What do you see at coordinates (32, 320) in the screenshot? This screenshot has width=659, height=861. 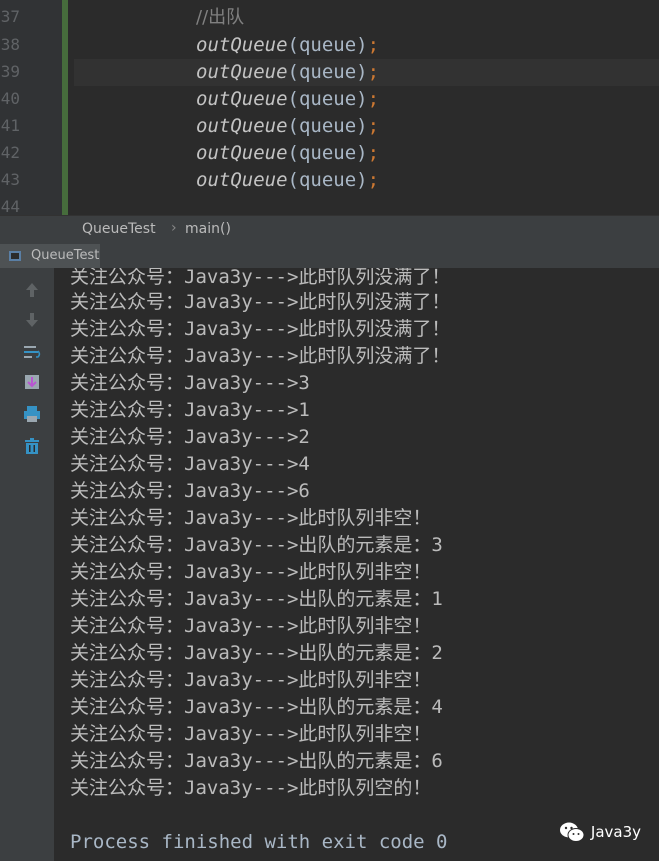 I see `down-arrow-icon` at bounding box center [32, 320].